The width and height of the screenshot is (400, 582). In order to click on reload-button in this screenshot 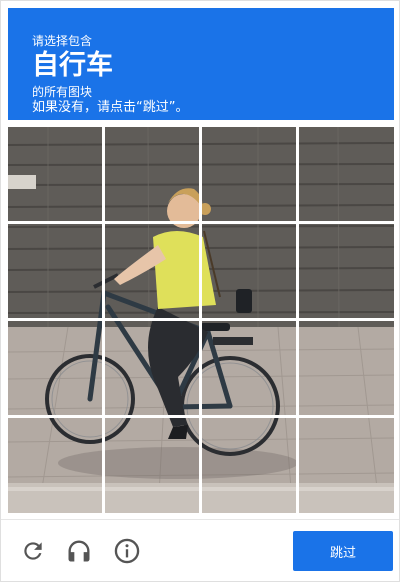, I will do `click(33, 551)`.